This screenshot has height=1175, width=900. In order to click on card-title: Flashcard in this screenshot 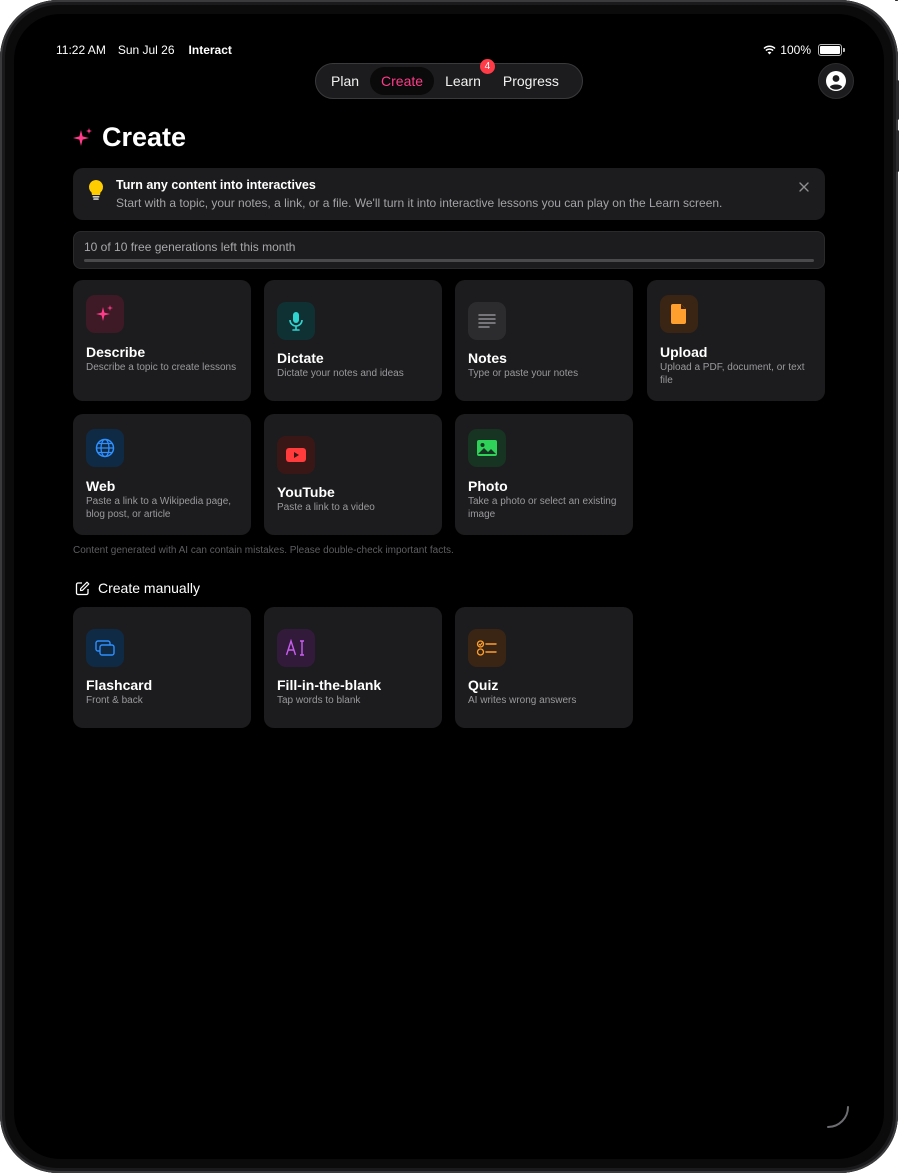, I will do `click(119, 685)`.